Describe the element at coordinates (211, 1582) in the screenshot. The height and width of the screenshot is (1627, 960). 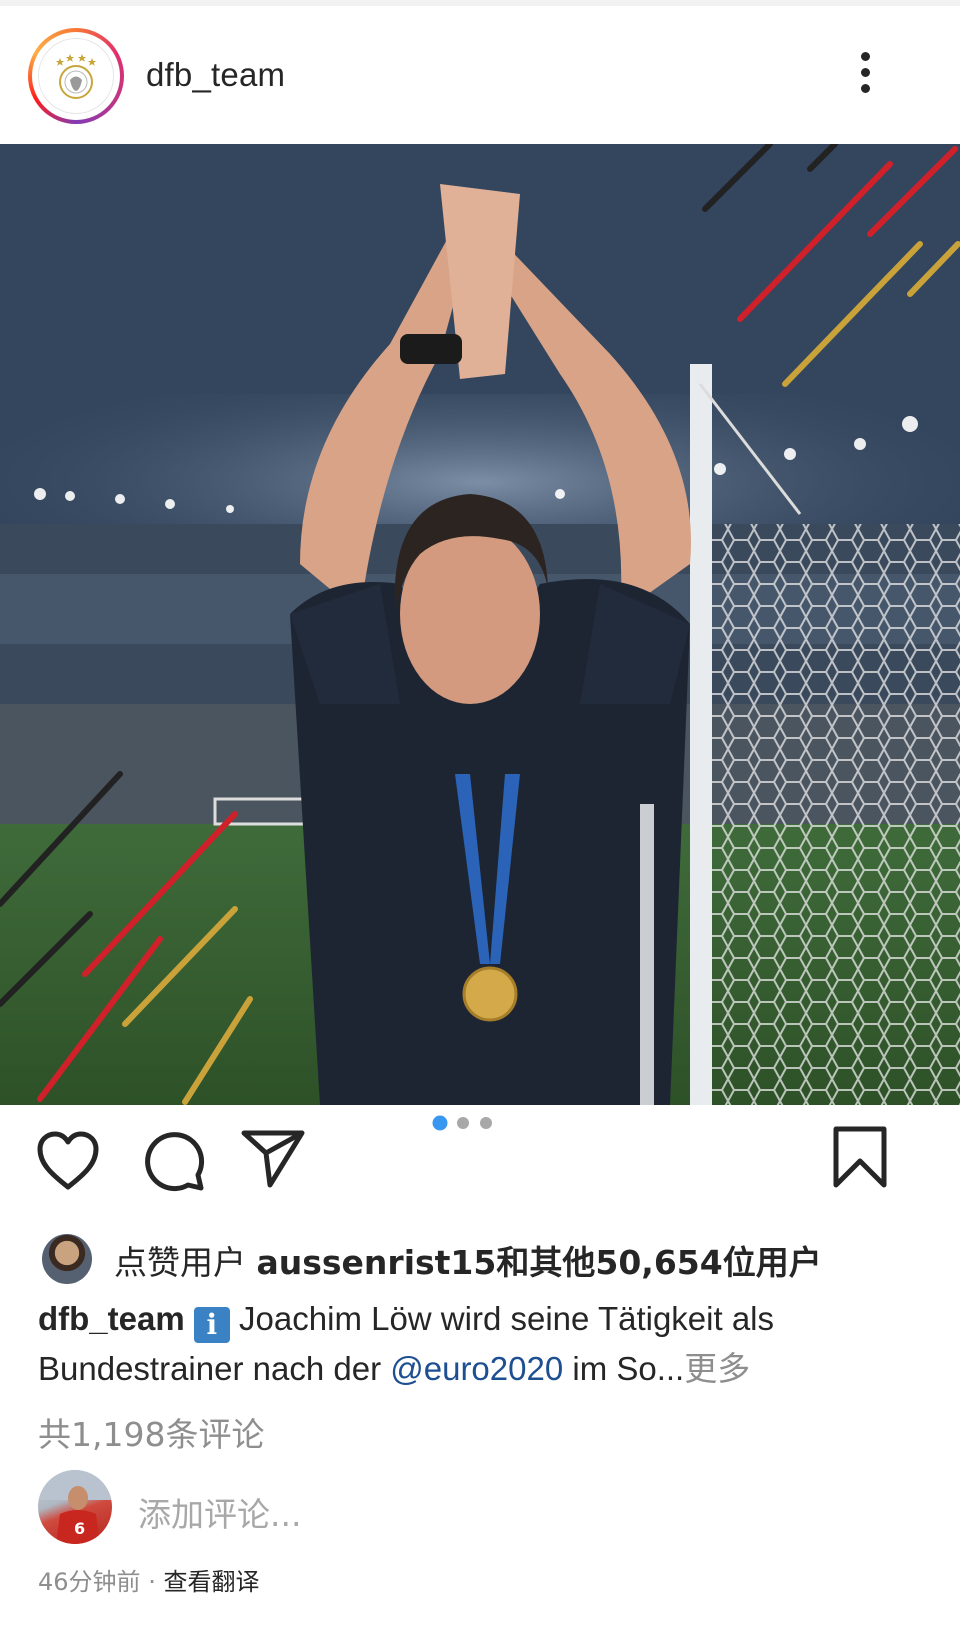
I see `see-translation-link: 查看翻译` at that location.